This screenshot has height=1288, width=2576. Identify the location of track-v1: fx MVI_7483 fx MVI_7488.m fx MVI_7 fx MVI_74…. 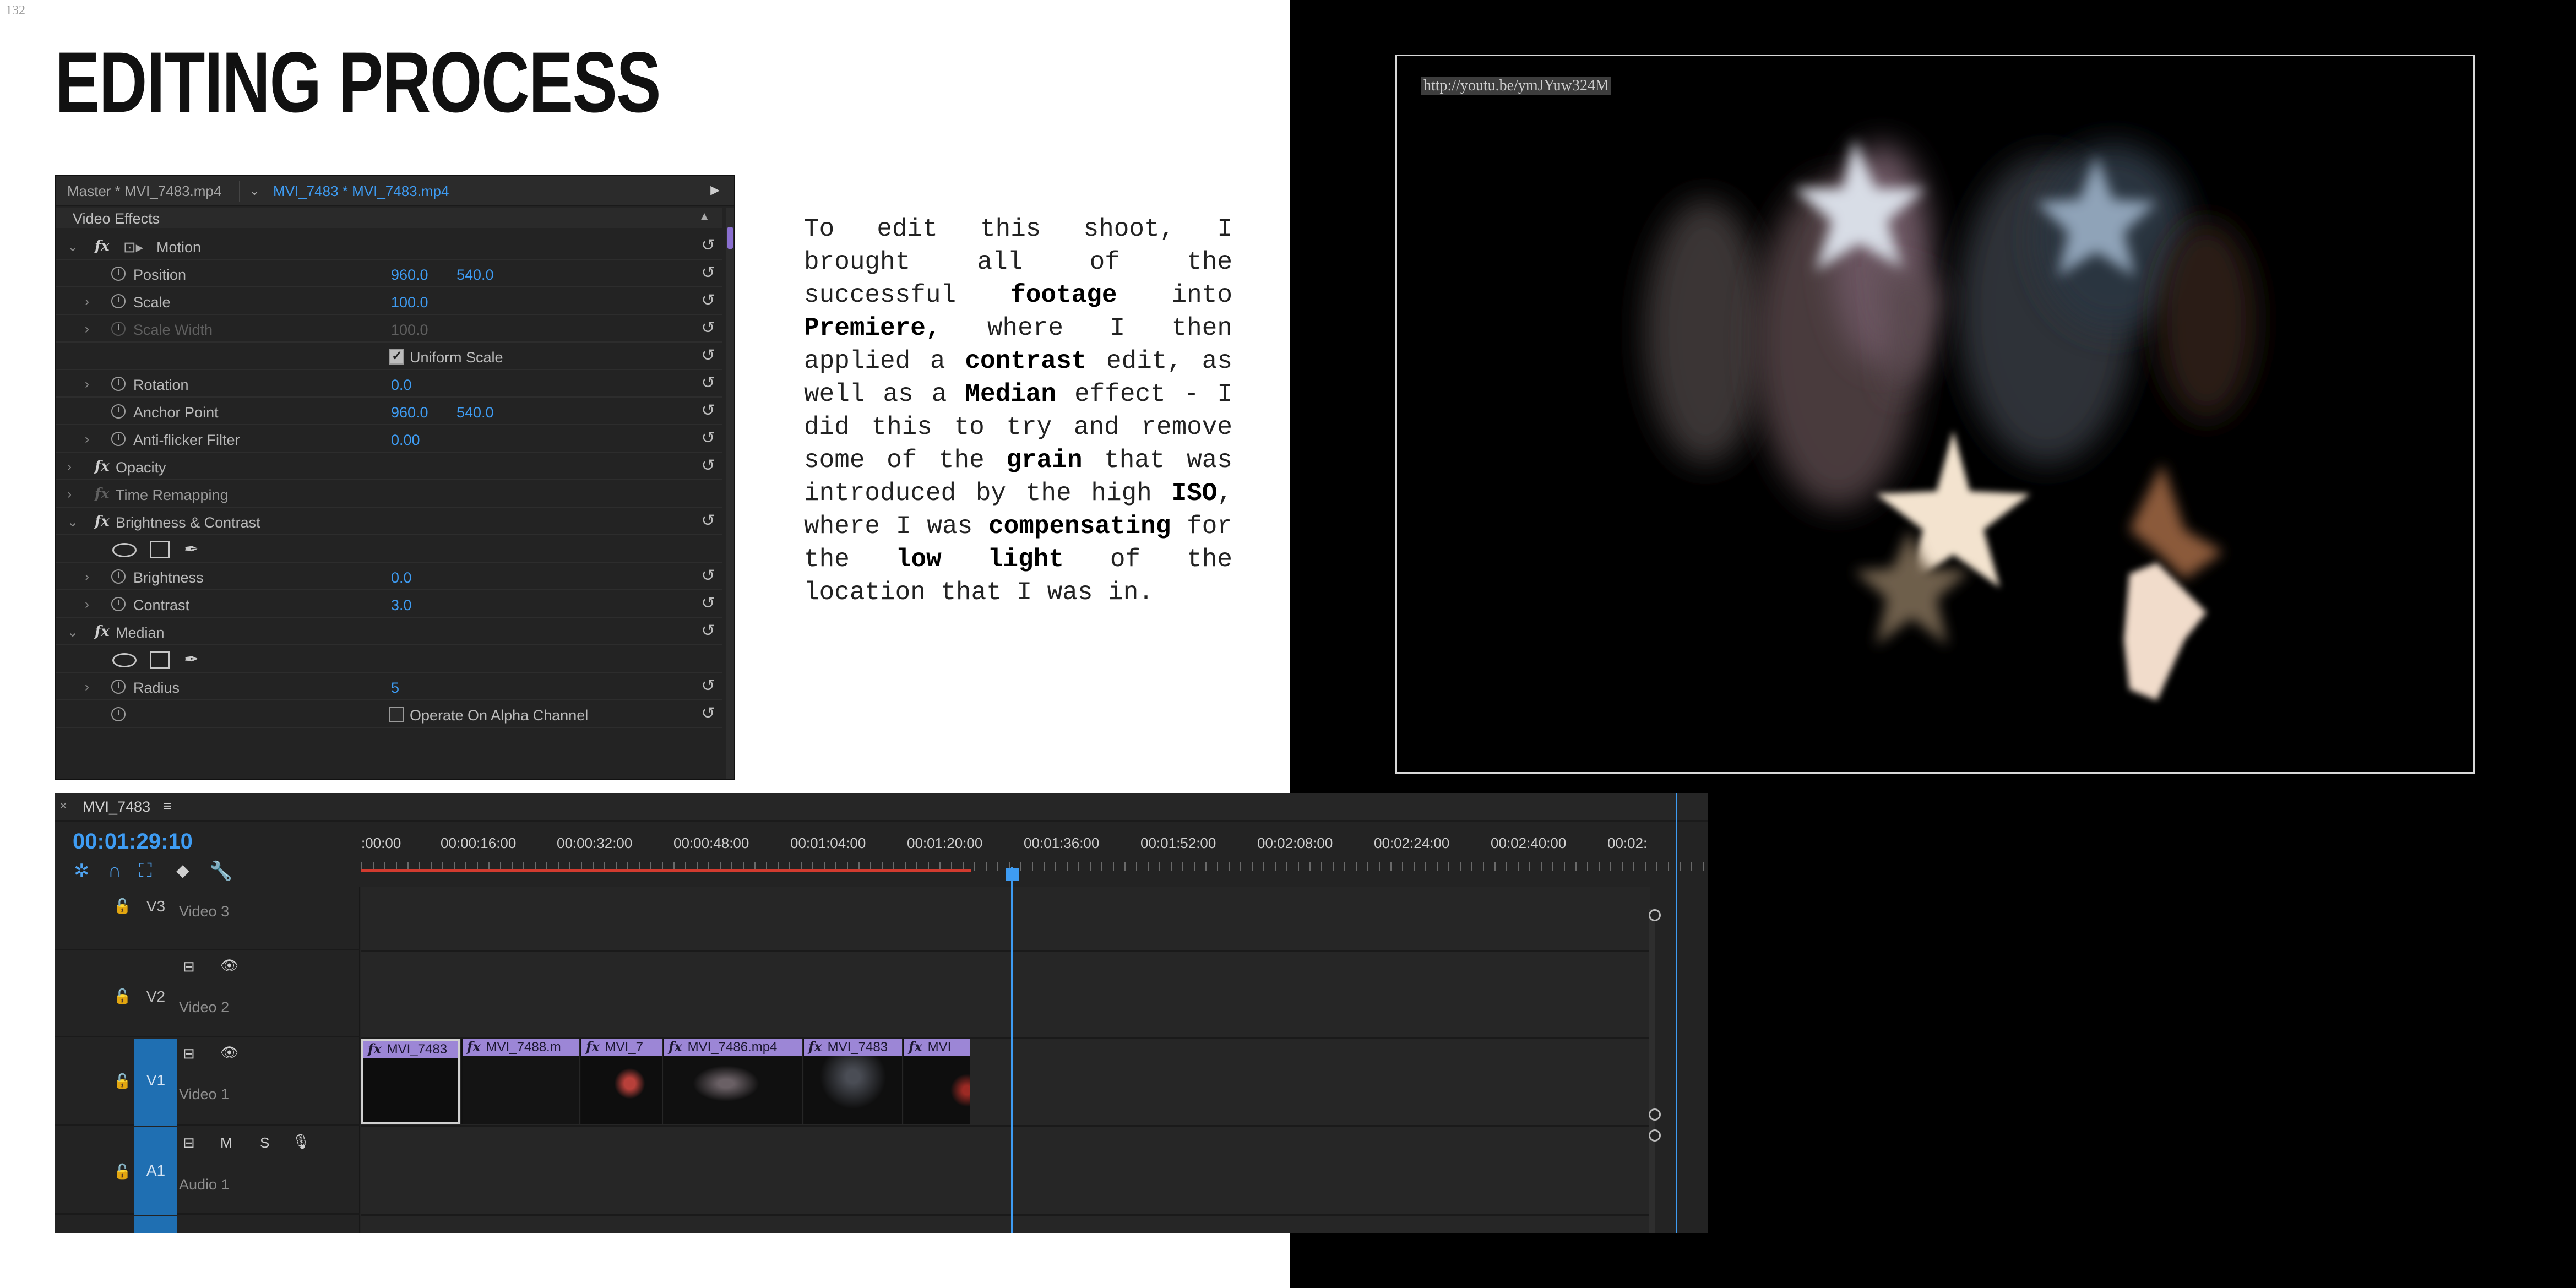
(1006, 1083).